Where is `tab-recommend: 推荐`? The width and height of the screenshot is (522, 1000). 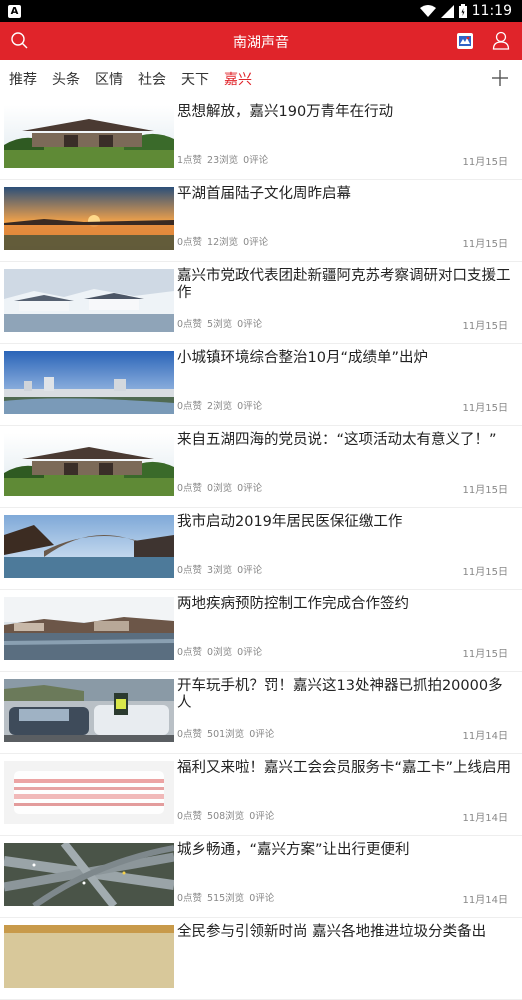
tab-recommend: 推荐 is located at coordinates (23, 79).